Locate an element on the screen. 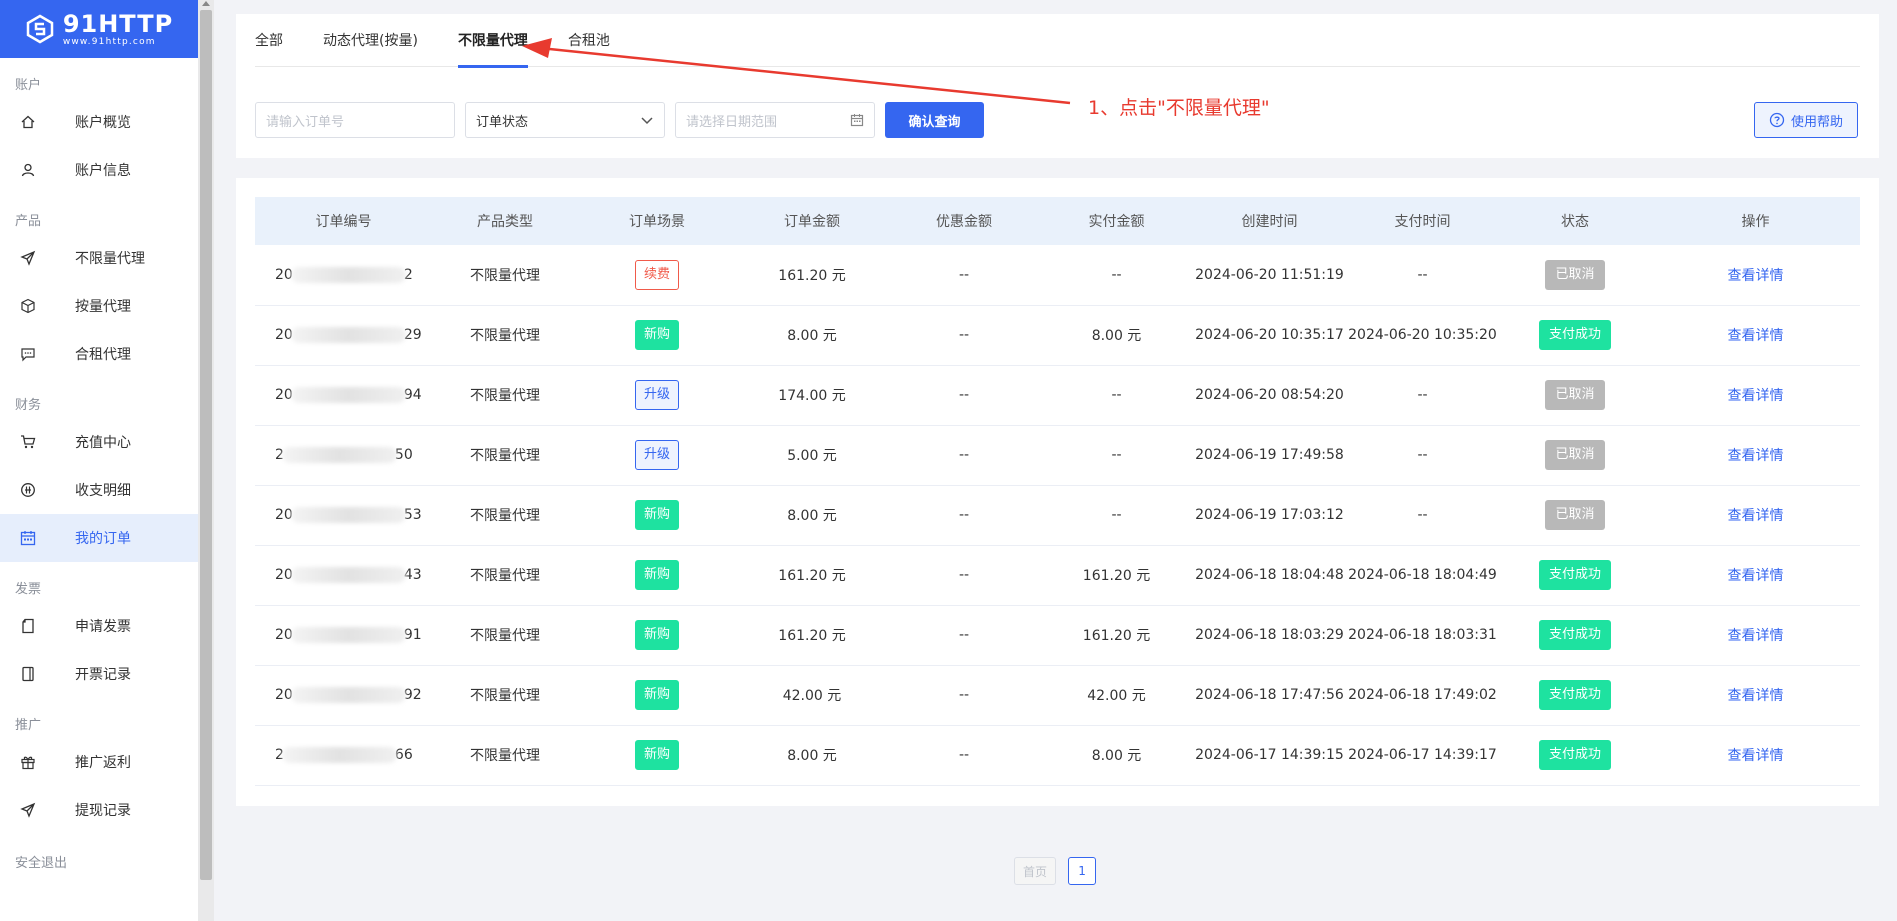 This screenshot has width=1897, height=921. tab: 全部 is located at coordinates (269, 40).